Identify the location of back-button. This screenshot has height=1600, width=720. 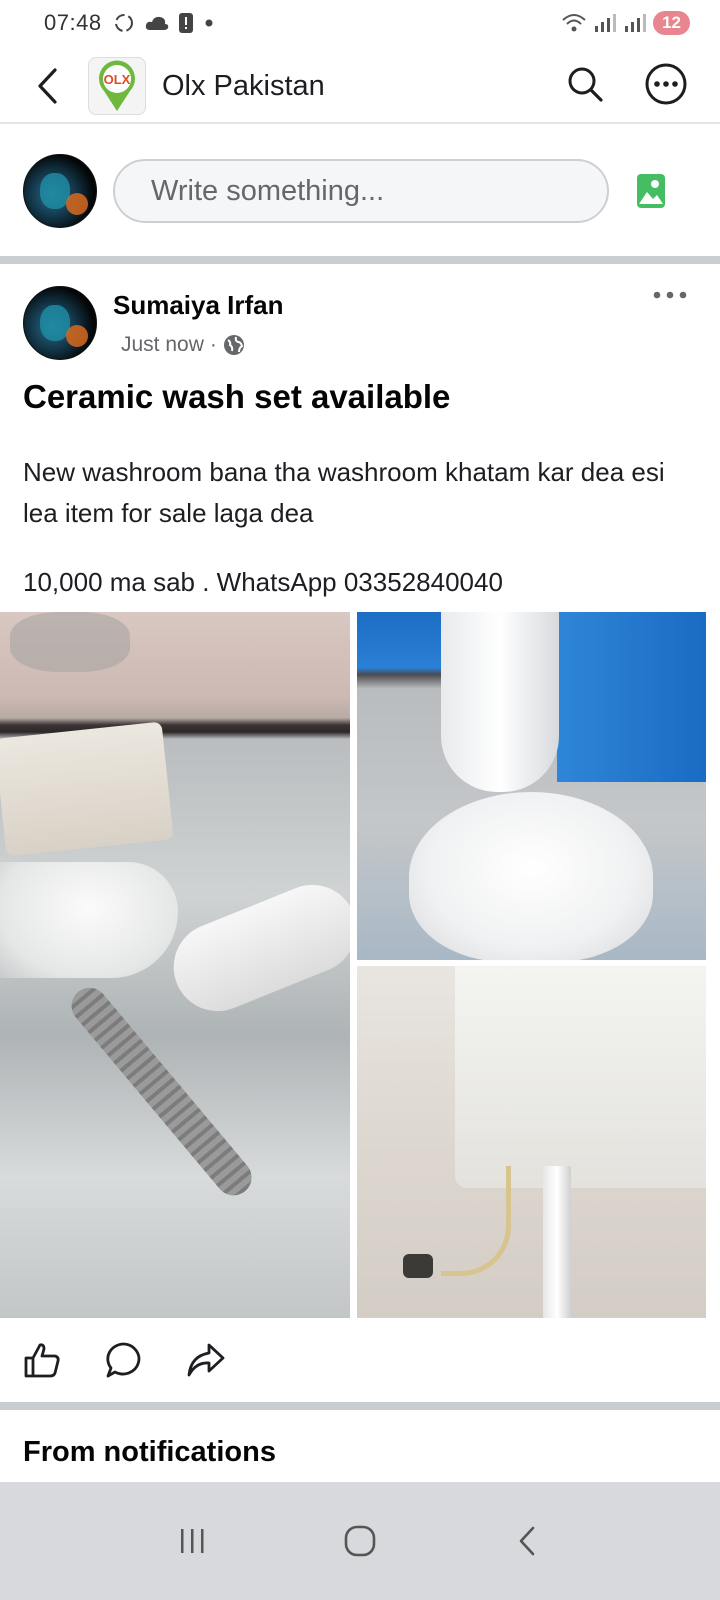
(47, 86).